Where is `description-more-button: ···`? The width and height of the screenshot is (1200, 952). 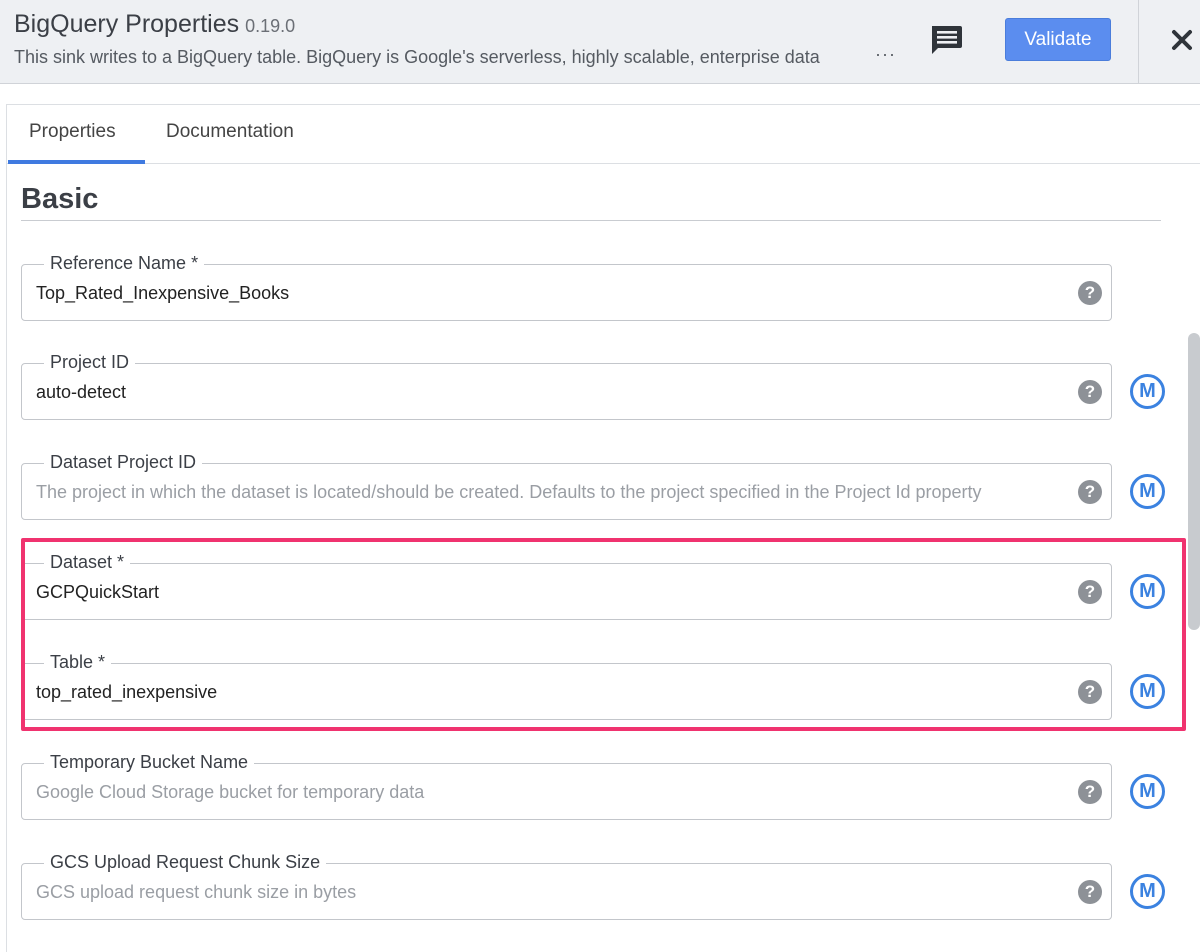
description-more-button: ··· is located at coordinates (885, 54).